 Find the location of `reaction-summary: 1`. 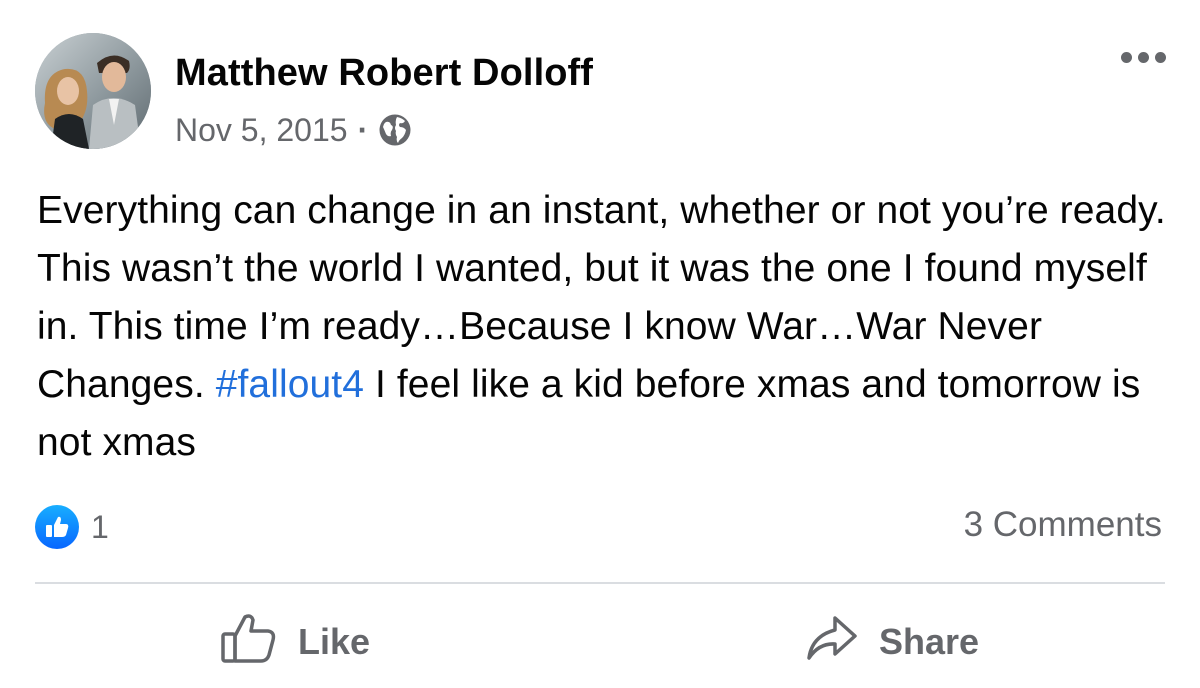

reaction-summary: 1 is located at coordinates (72, 527).